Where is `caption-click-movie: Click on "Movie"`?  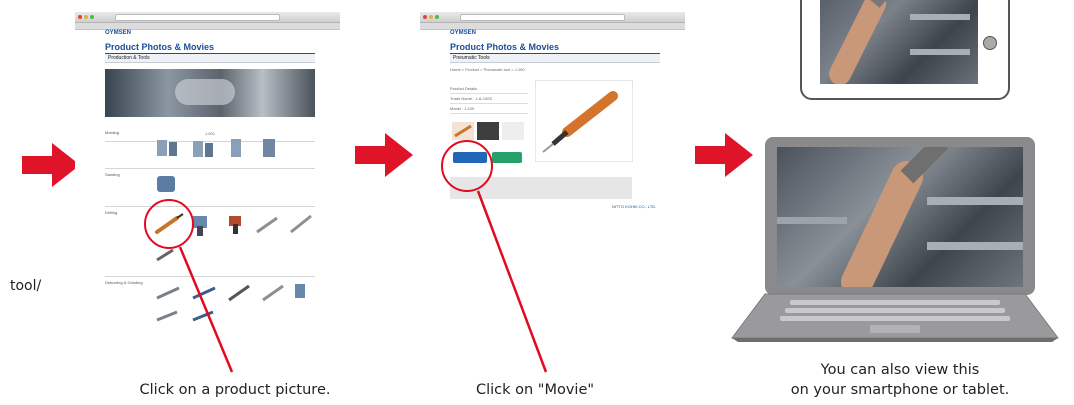 caption-click-movie: Click on "Movie" is located at coordinates (535, 390).